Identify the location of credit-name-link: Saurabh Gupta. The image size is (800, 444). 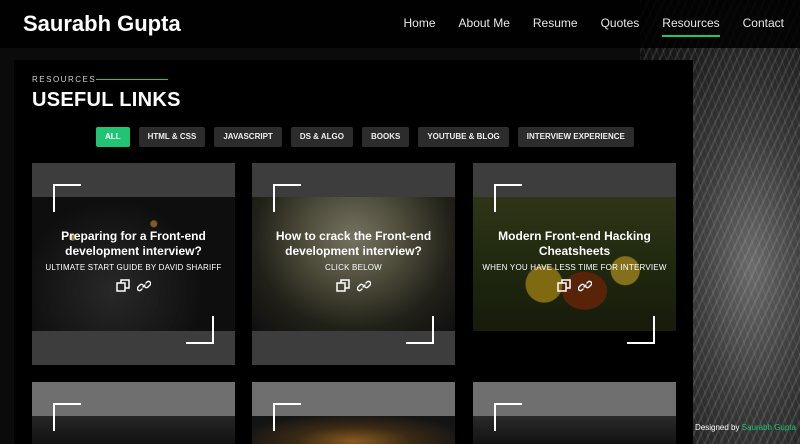
(769, 427).